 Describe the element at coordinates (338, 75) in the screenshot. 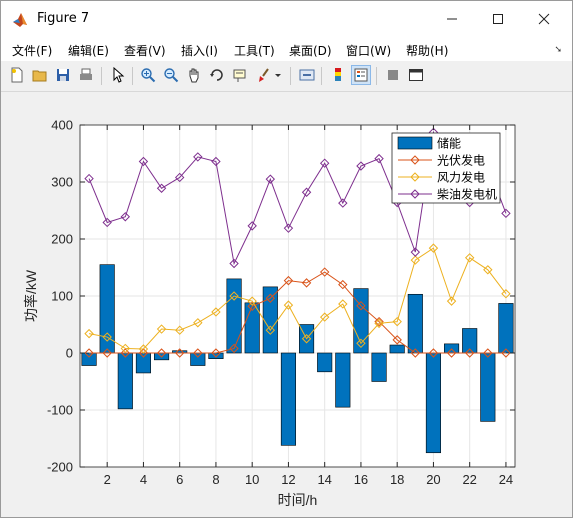

I see `colorbar-icon` at that location.